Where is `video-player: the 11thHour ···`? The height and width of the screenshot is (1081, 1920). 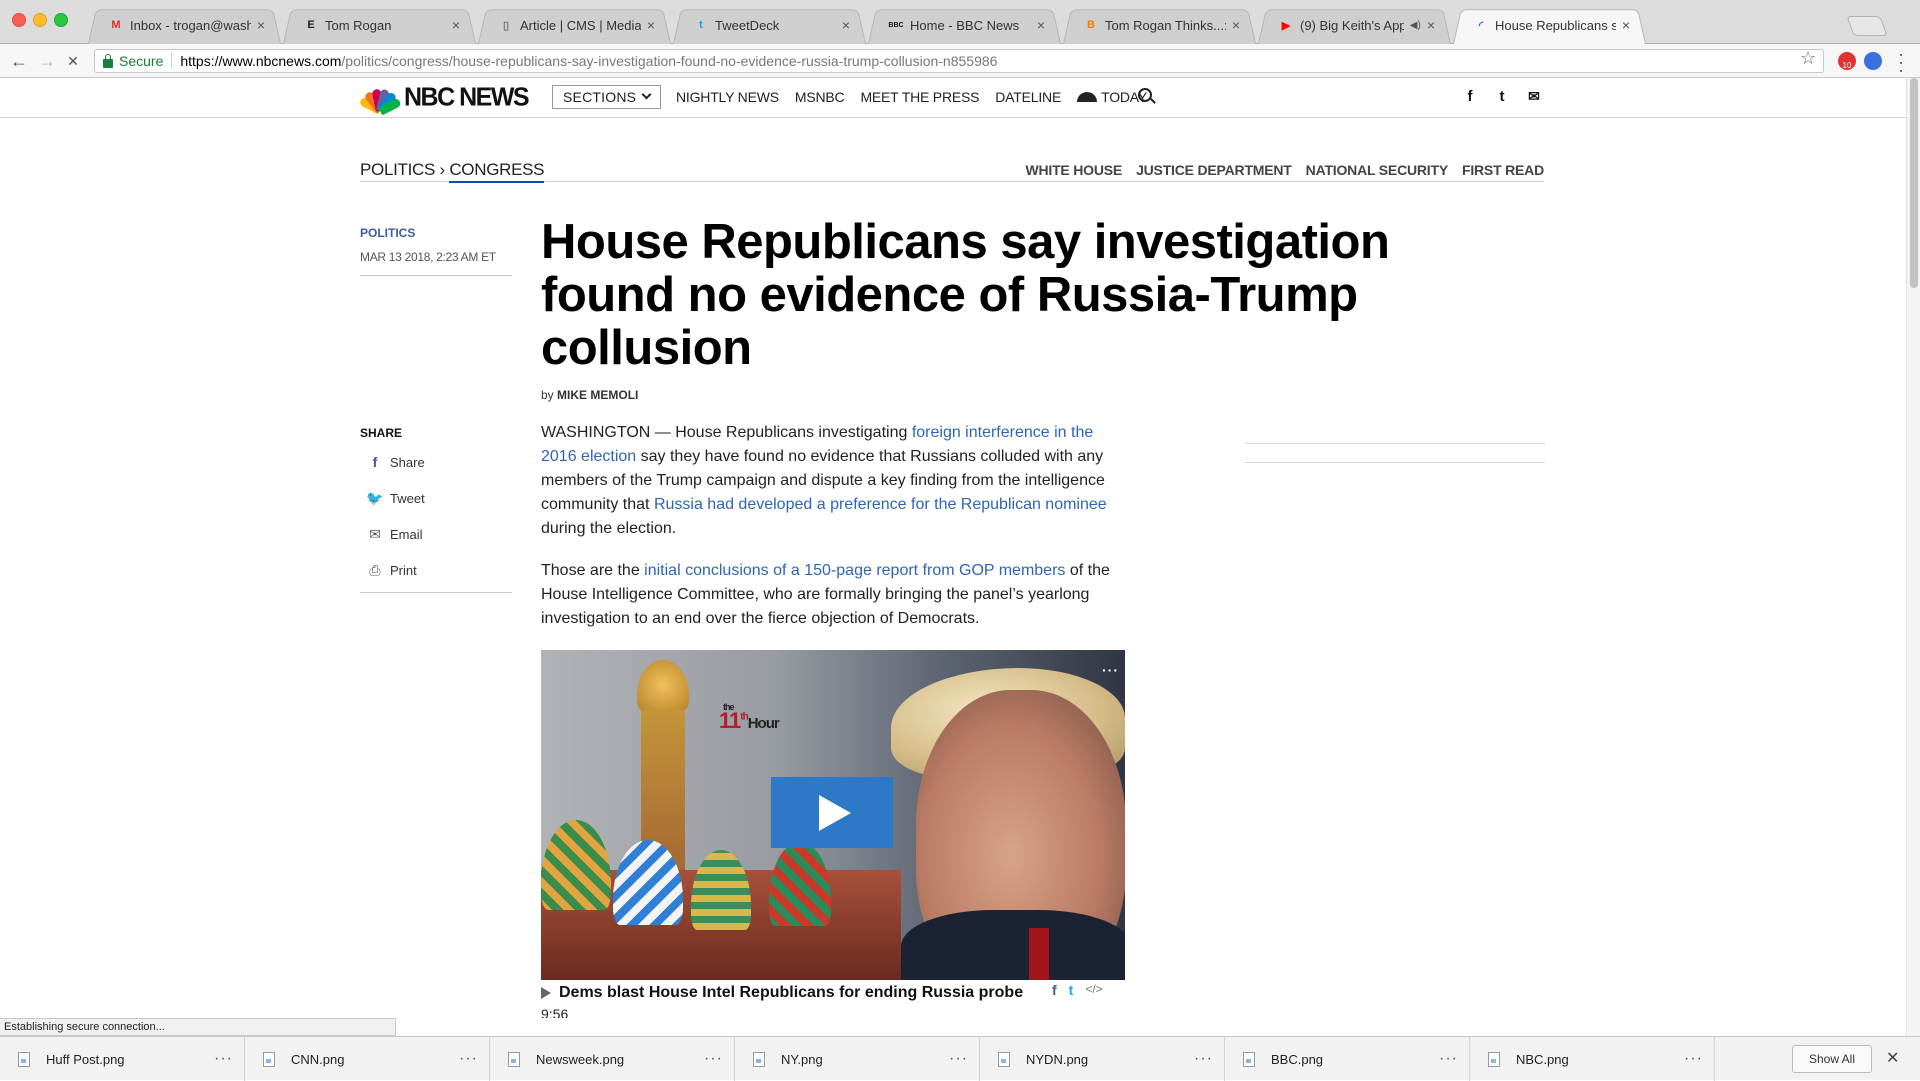 video-player: the 11thHour ··· is located at coordinates (833, 815).